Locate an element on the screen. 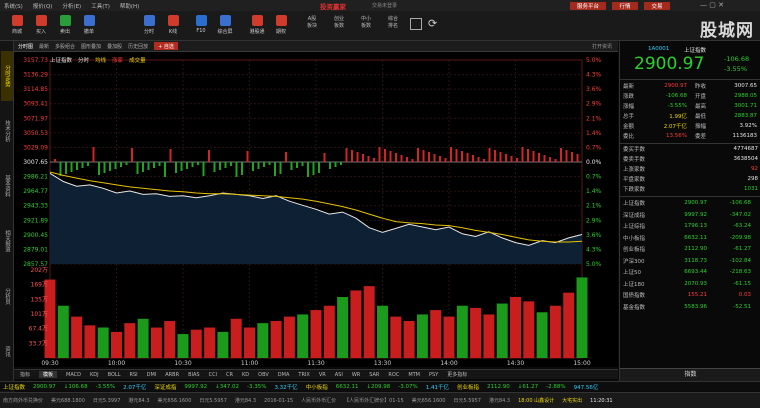 The width and height of the screenshot is (760, 408). menu-item-quote: 报价(Q) is located at coordinates (43, 6).